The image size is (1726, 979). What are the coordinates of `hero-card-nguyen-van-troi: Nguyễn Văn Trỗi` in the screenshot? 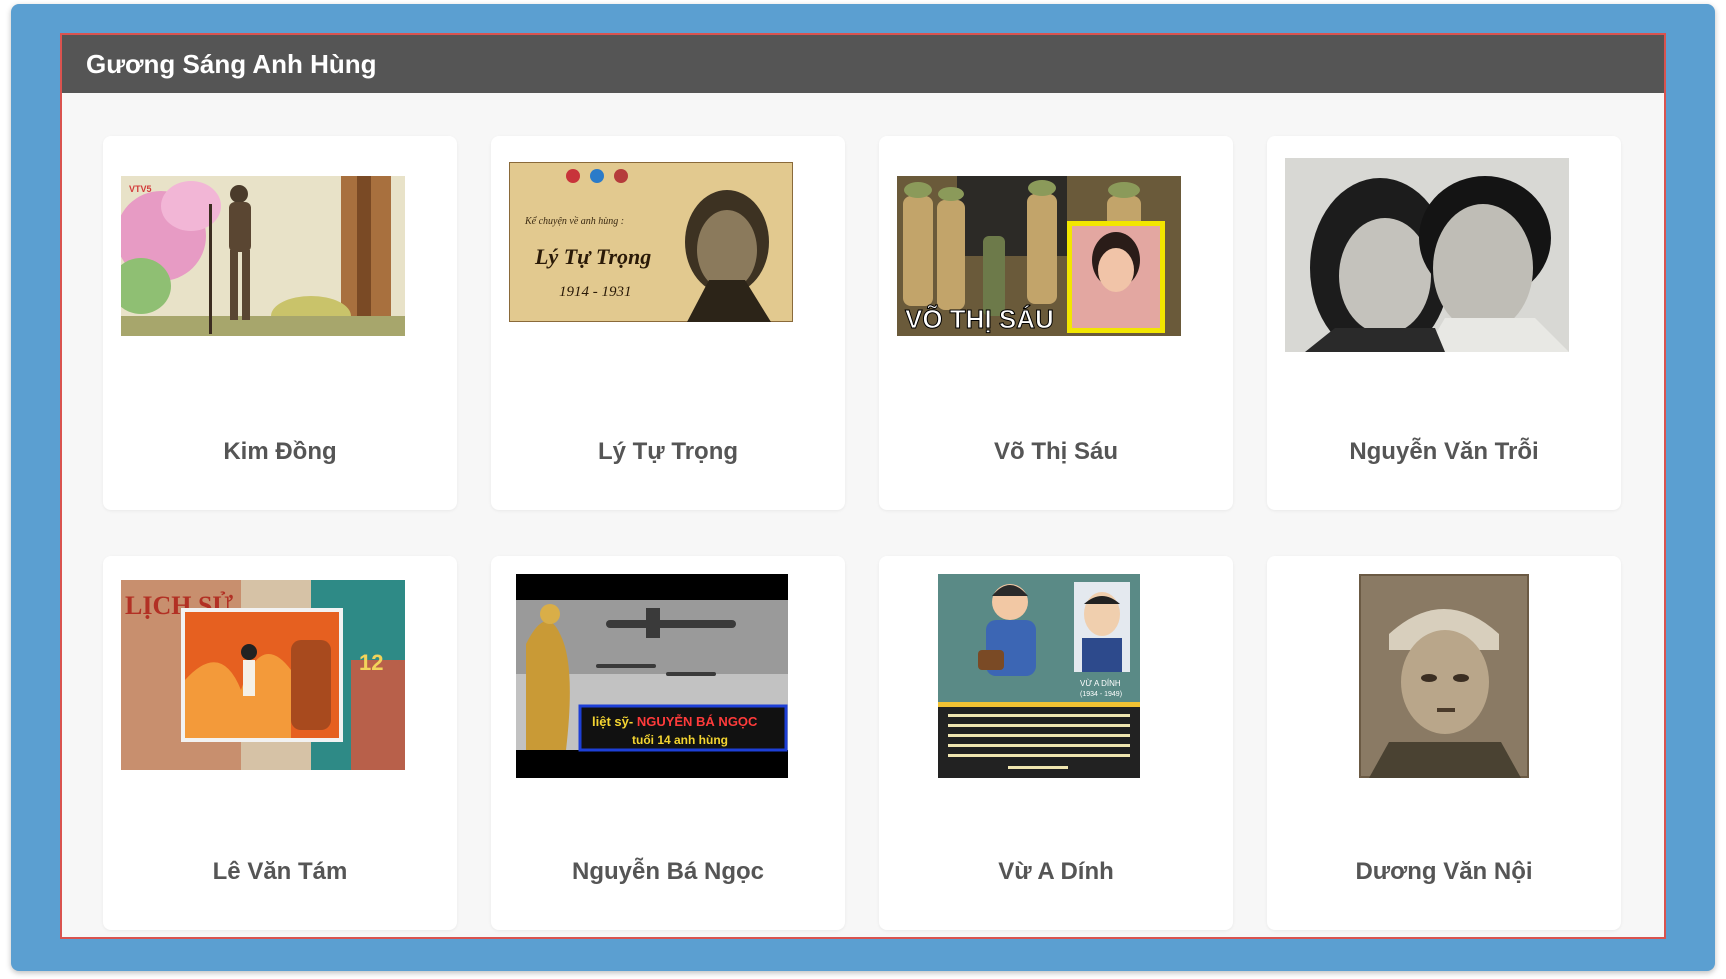 It's located at (1444, 323).